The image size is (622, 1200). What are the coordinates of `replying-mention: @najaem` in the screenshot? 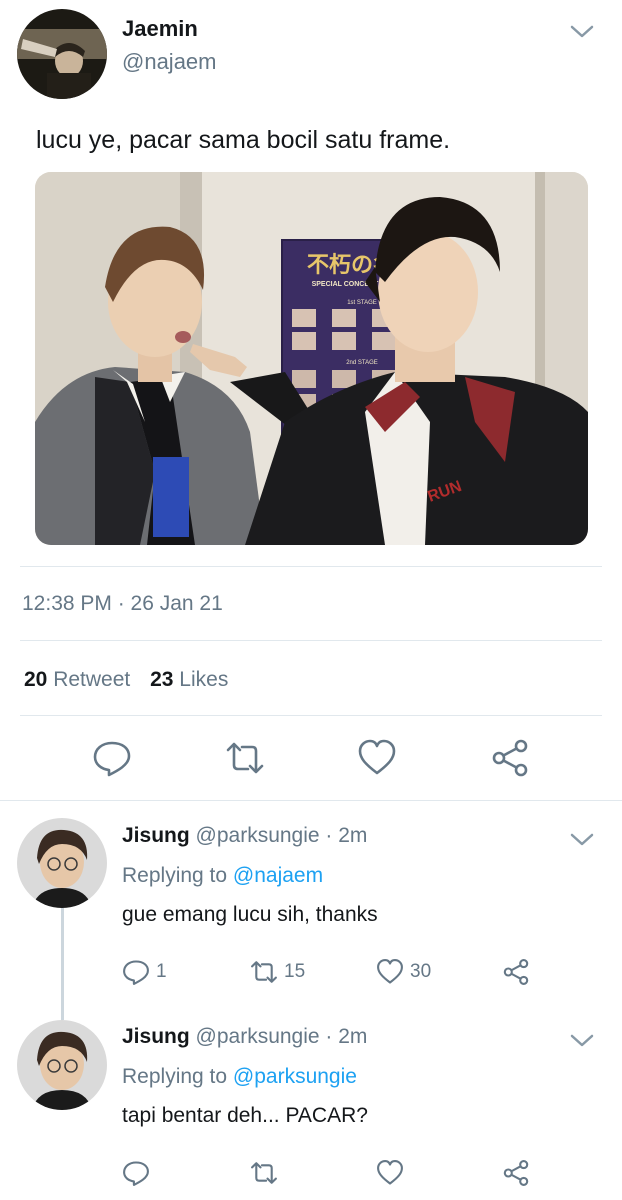 It's located at (278, 875).